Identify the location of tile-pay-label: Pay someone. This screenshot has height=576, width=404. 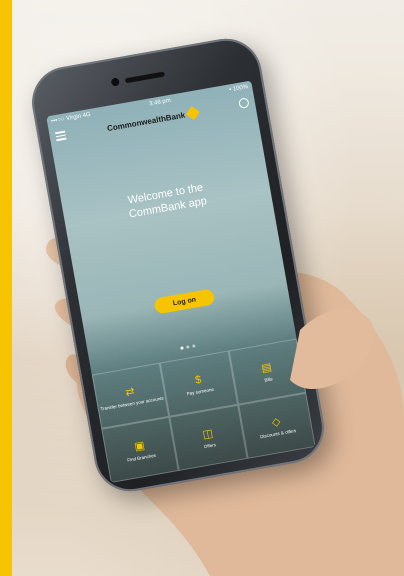
(200, 391).